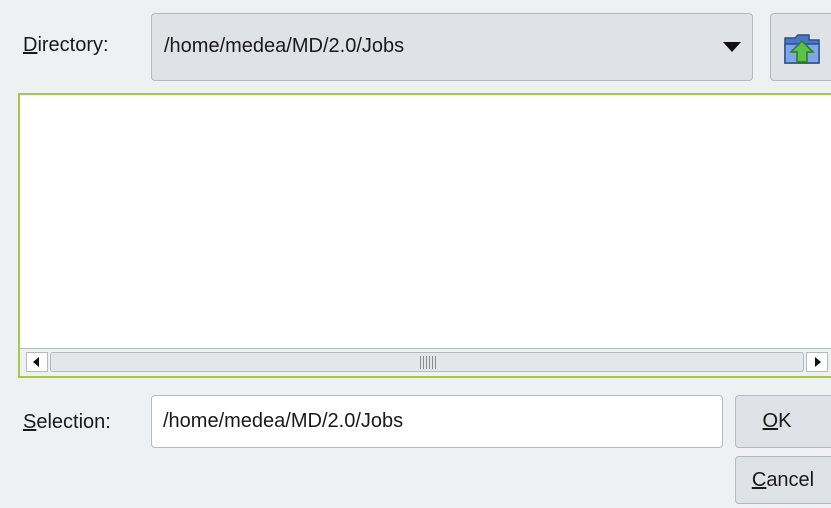 The width and height of the screenshot is (831, 508). What do you see at coordinates (37, 362) in the screenshot?
I see `scroll-left-arrow-icon` at bounding box center [37, 362].